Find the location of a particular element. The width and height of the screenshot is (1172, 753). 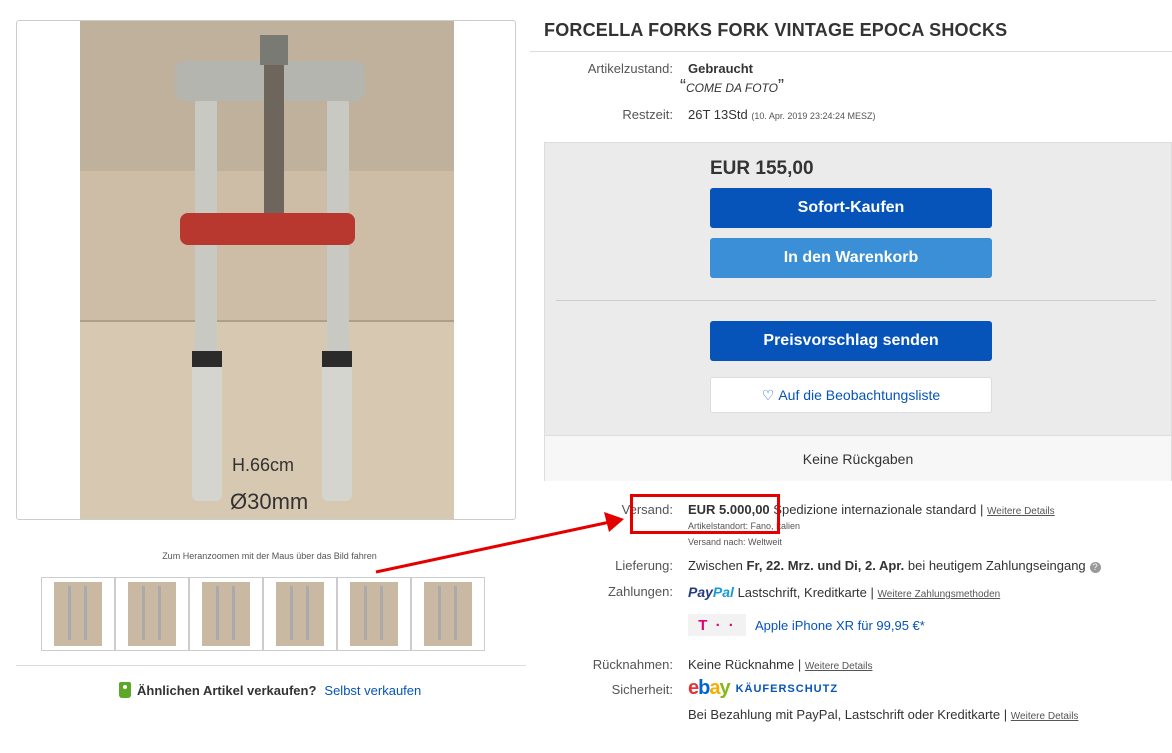

photo-annotation-height: H.66cm is located at coordinates (263, 465).